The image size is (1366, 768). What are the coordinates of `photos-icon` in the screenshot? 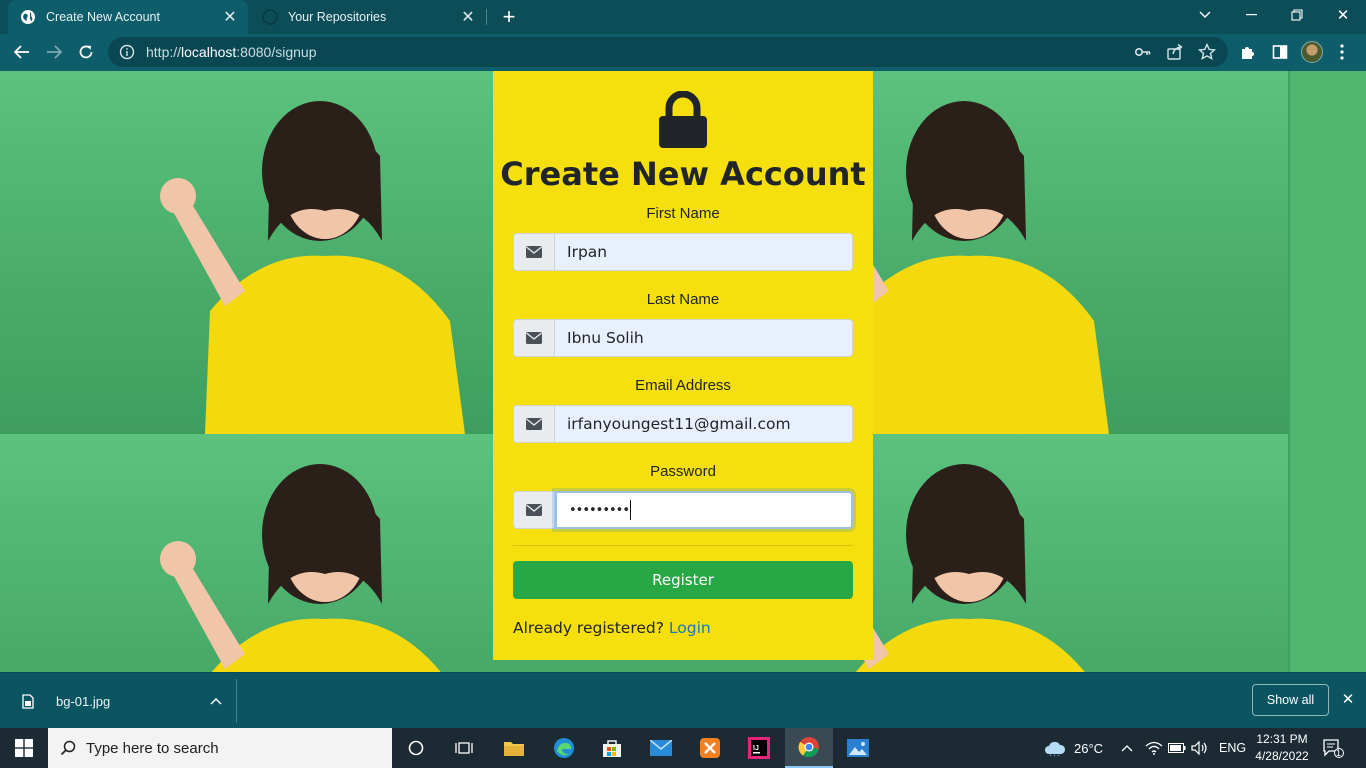 It's located at (858, 748).